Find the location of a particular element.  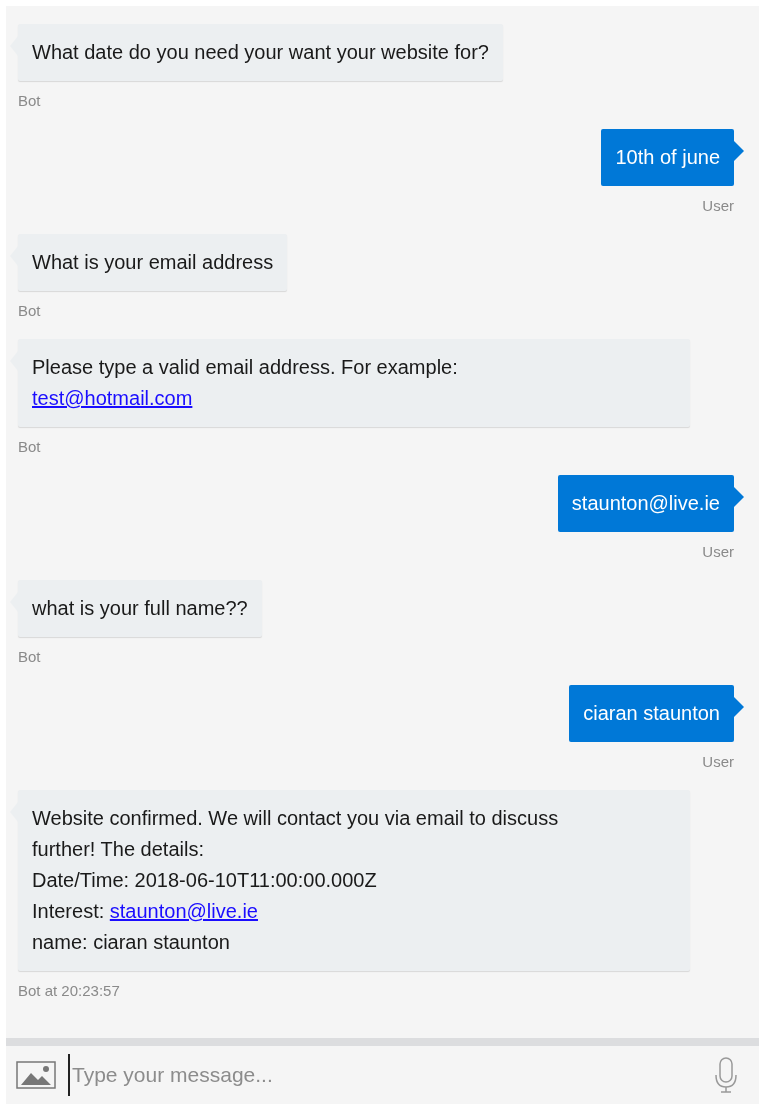

message-text: Website confirmed. We will contact you via email to discuss further! The details: Date/Time: 2018-06-10T11:00:00.000Z Interest: staunton@live.ie name: ciaran staunton is located at coordinates (296, 880).